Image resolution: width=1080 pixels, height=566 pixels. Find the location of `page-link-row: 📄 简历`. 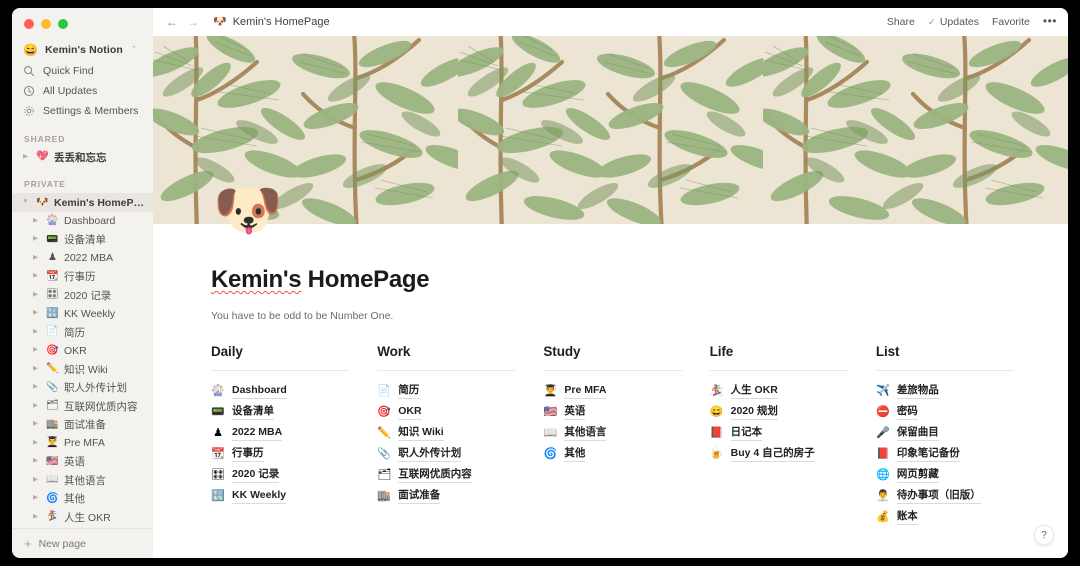

page-link-row: 📄 简历 is located at coordinates (446, 391).